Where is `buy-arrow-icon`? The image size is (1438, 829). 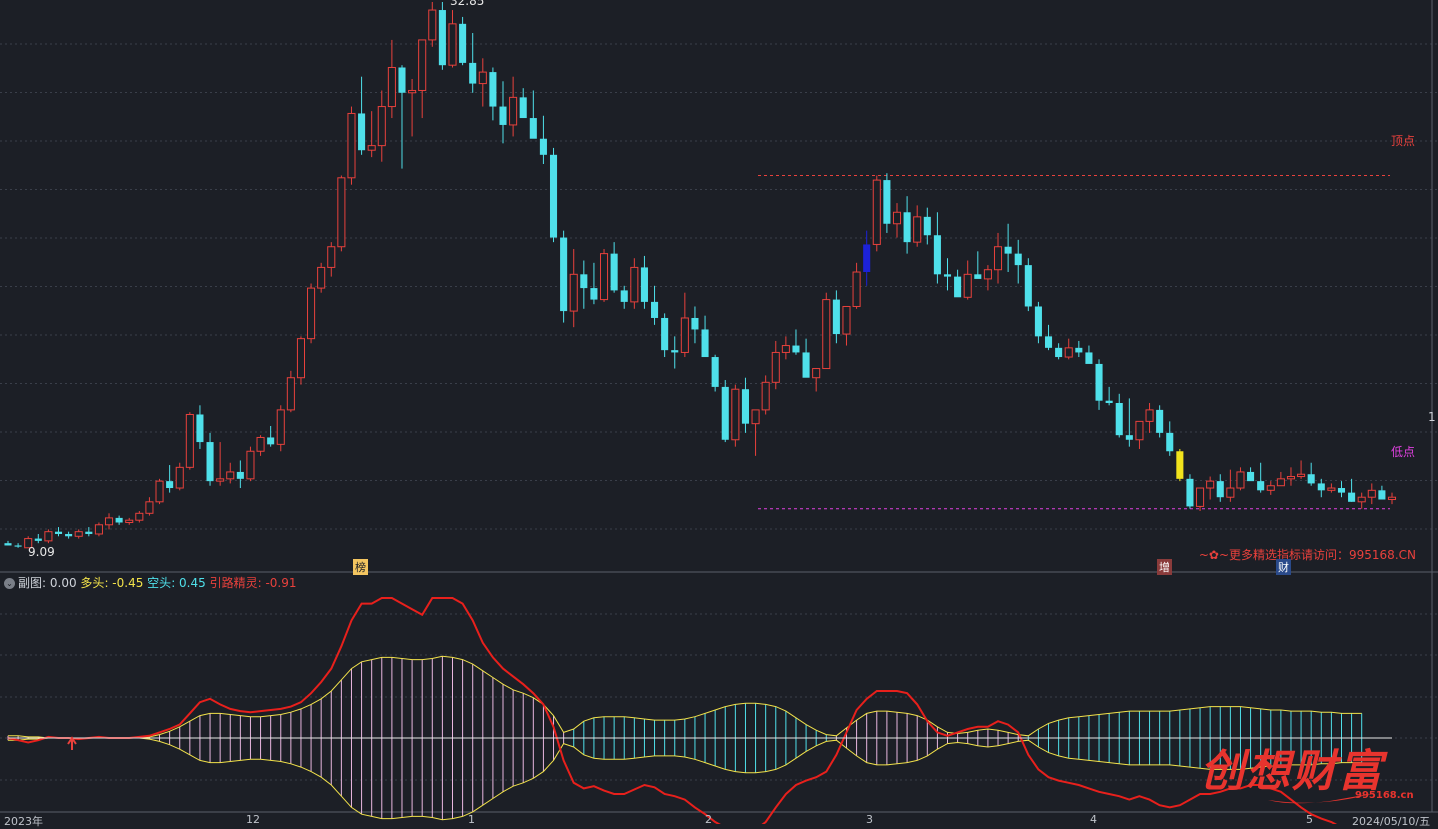 buy-arrow-icon is located at coordinates (72, 743).